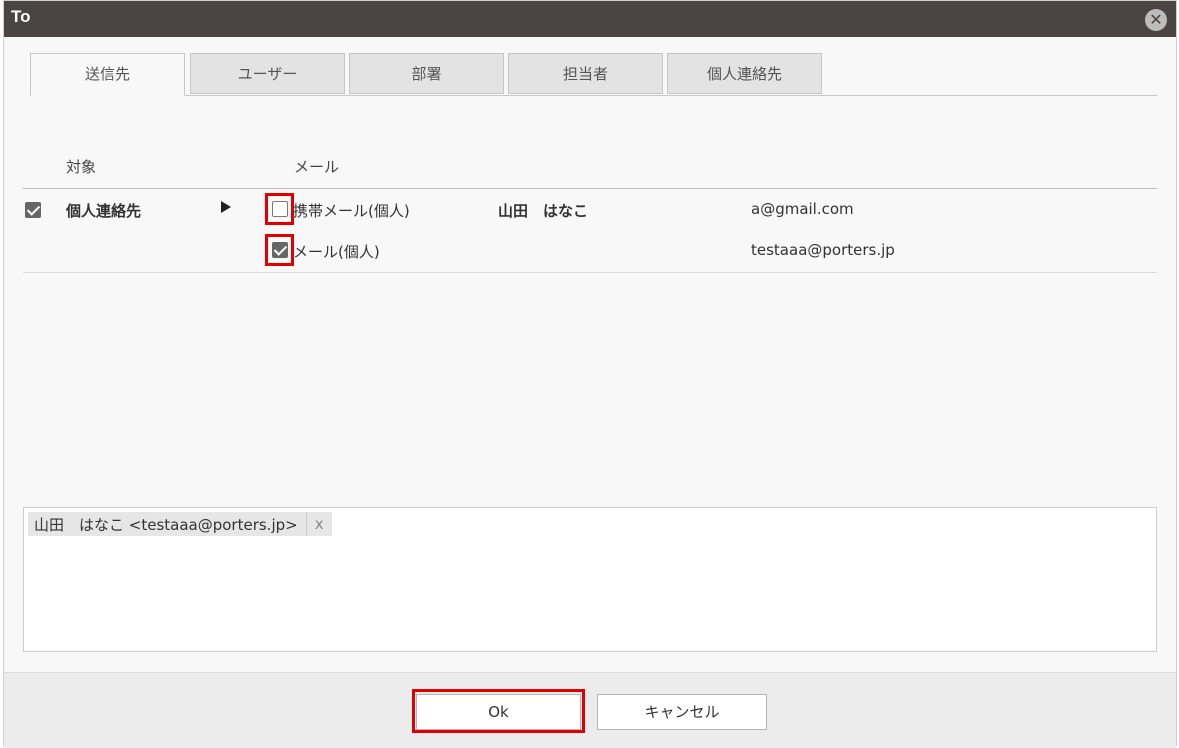  What do you see at coordinates (590, 19) in the screenshot?
I see `dialog-titlebar: To ✕` at bounding box center [590, 19].